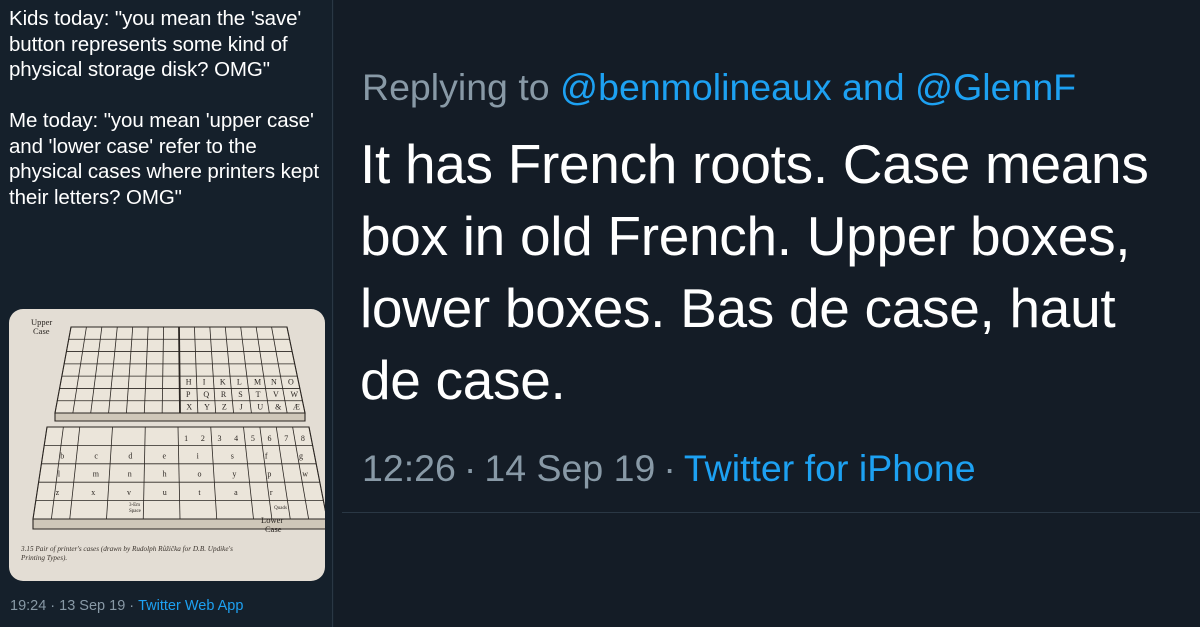 Image resolution: width=1200 pixels, height=627 pixels. I want to click on space-label: Space, so click(135, 511).